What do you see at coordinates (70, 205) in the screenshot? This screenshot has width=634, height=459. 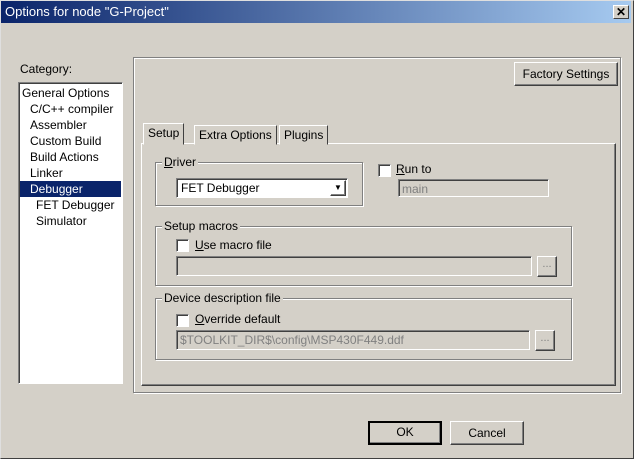 I see `category-item: FET Debugger` at bounding box center [70, 205].